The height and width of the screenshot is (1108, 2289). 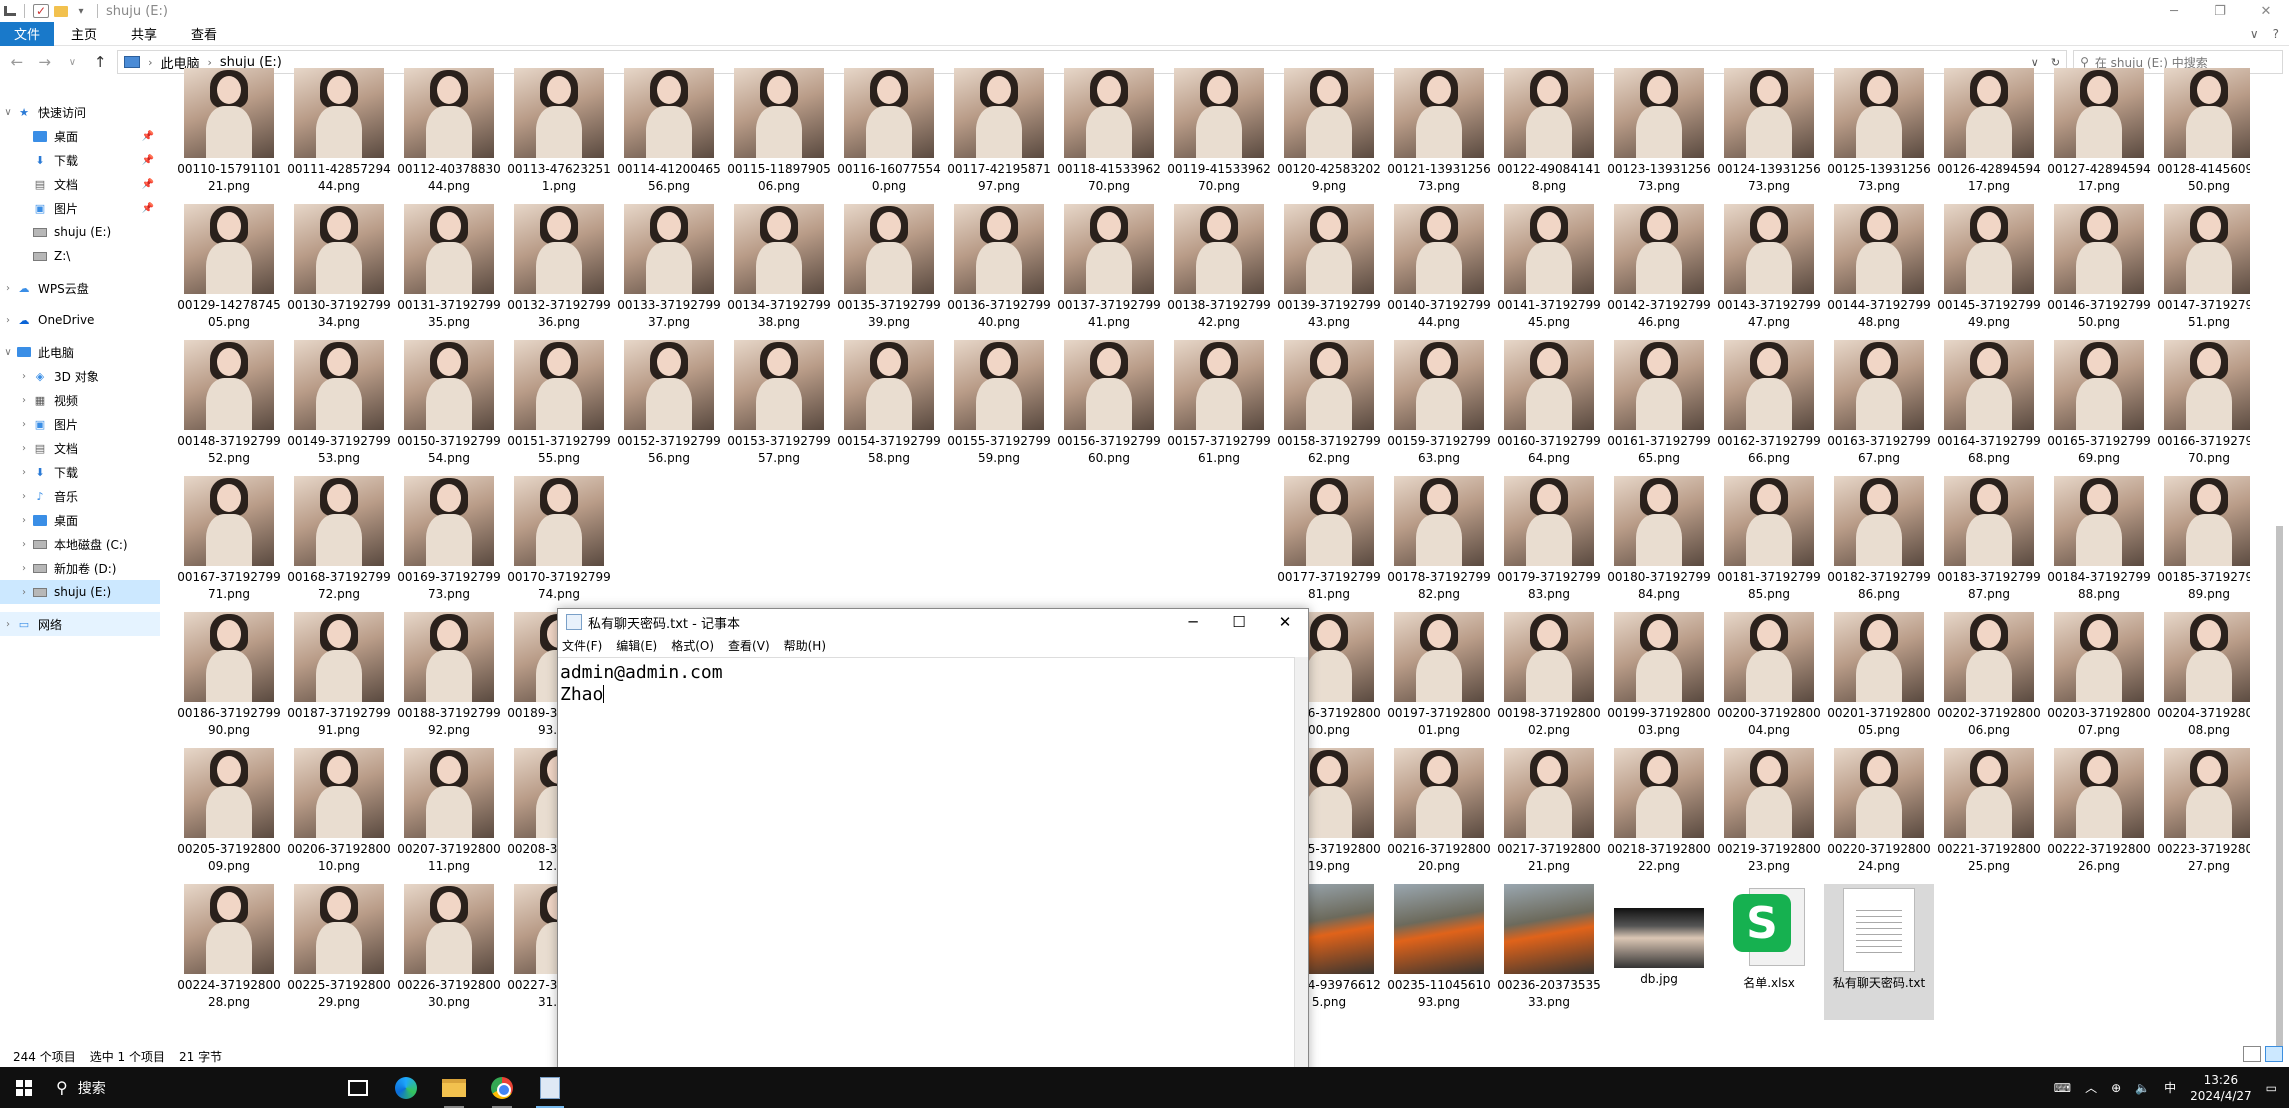 I want to click on file-tile: 00217-3719280021.png, so click(x=1549, y=816).